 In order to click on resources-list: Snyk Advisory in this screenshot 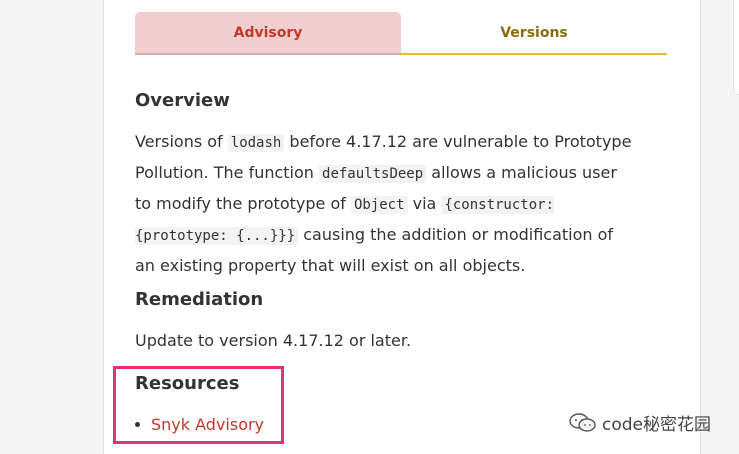, I will do `click(199, 424)`.